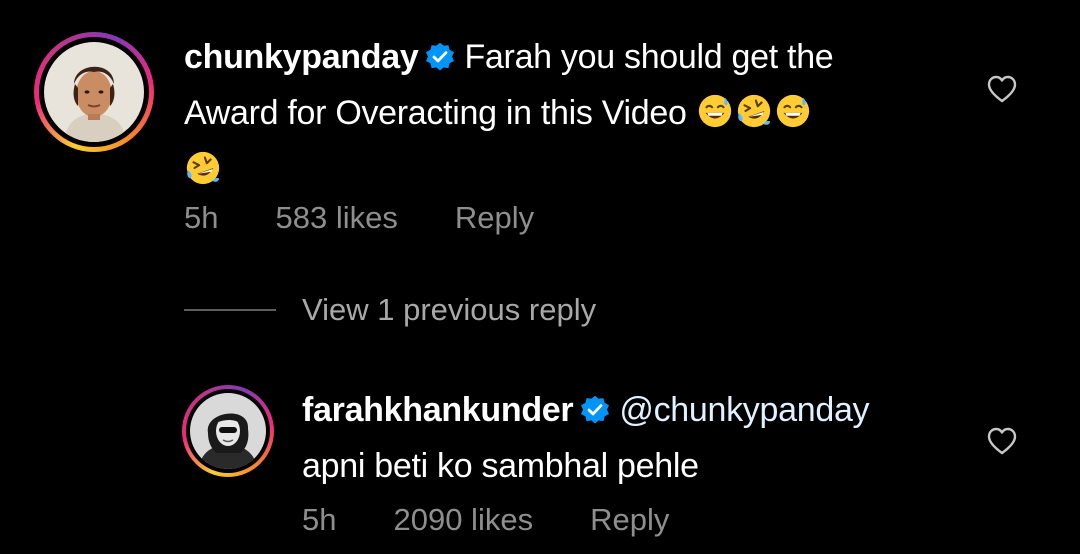  Describe the element at coordinates (438, 410) in the screenshot. I see `username: farahkhankunder` at that location.